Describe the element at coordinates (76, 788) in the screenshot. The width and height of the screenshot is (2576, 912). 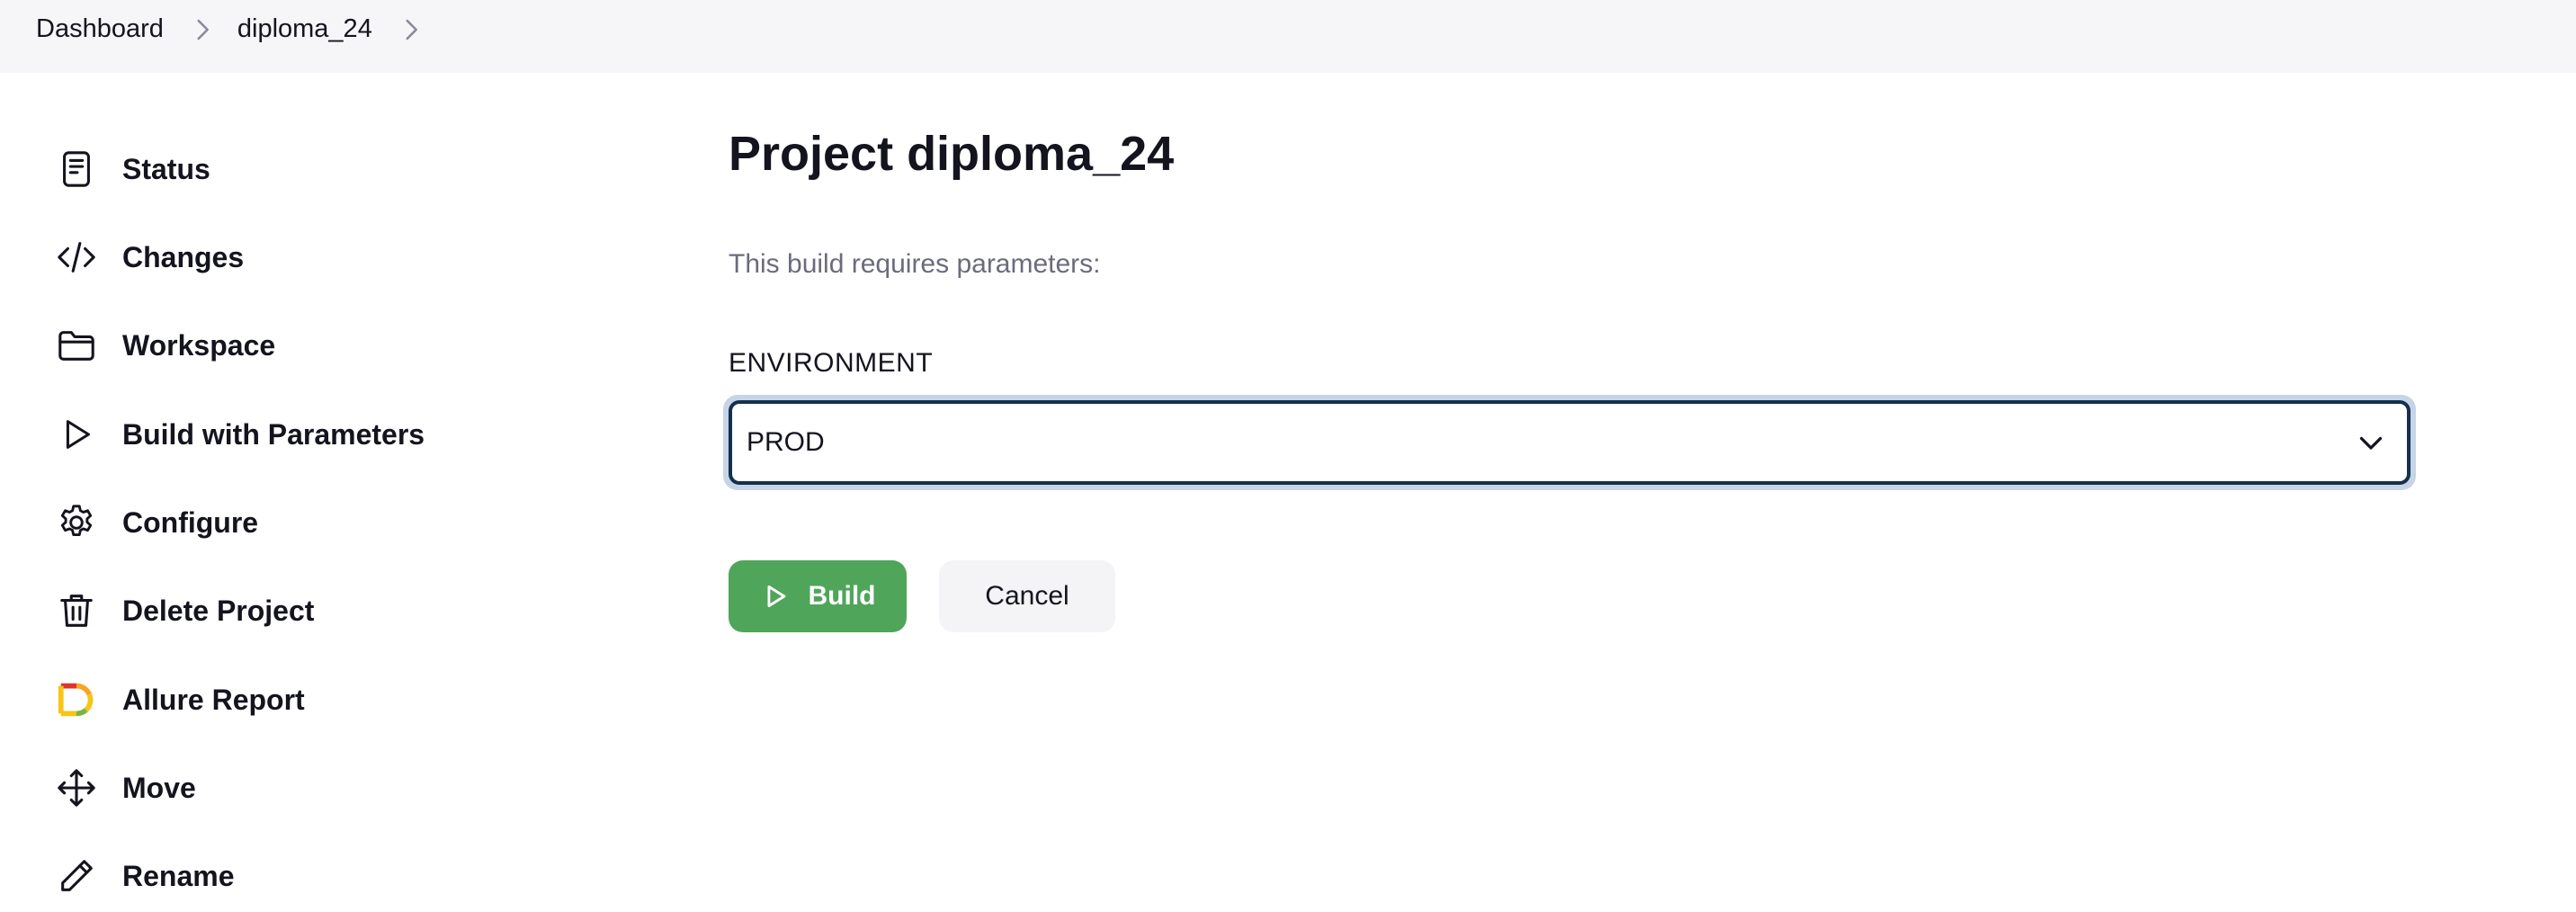
I see `move-icon` at that location.